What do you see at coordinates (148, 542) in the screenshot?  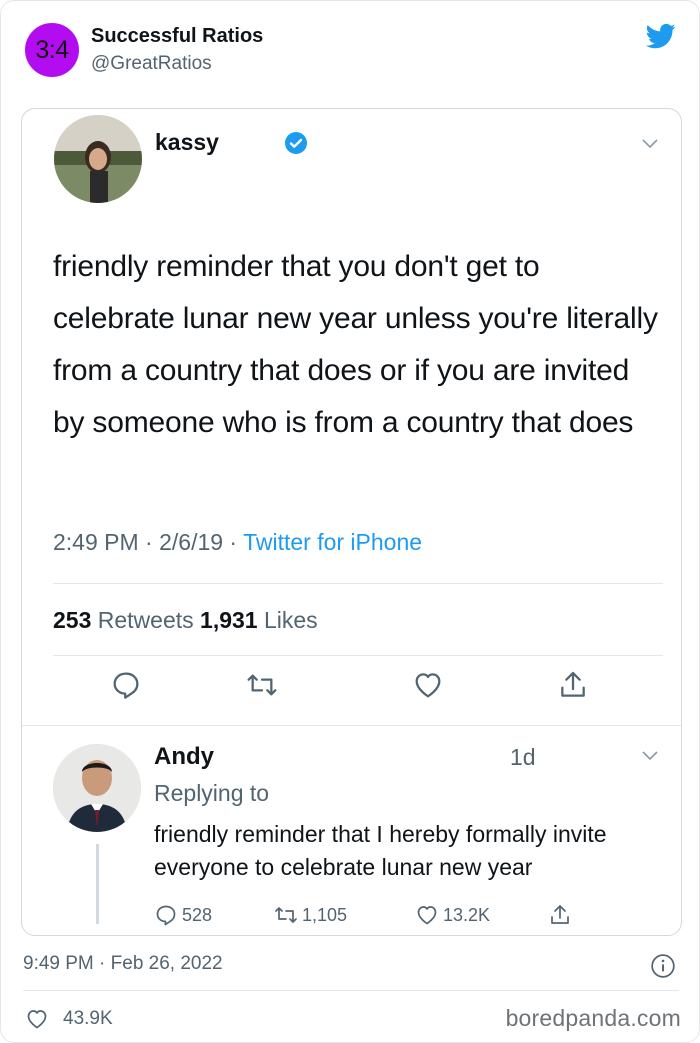 I see `tweet-time: 2:49 PM · 2/6/19 ·` at bounding box center [148, 542].